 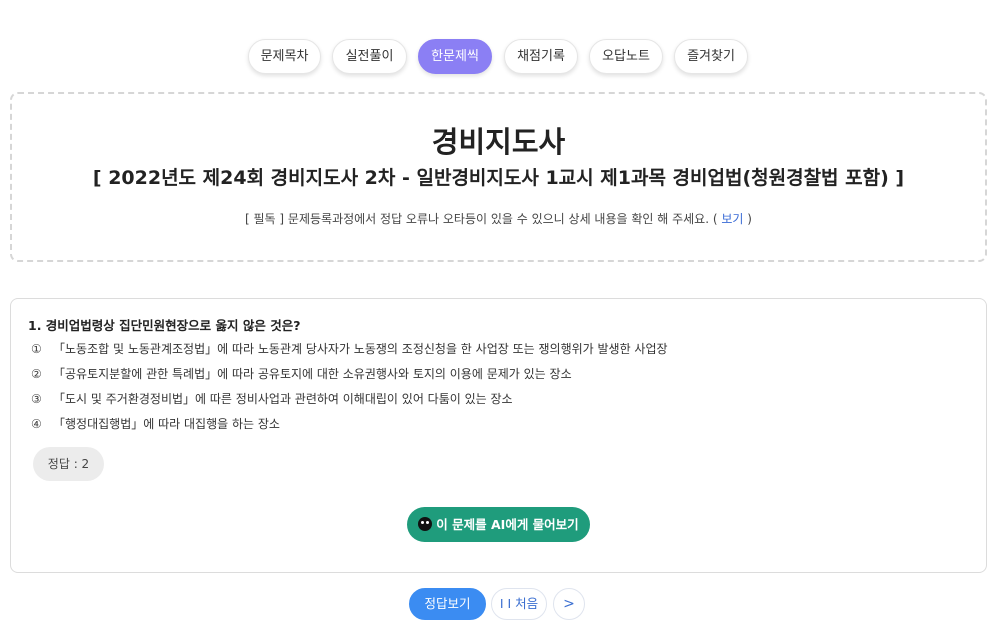 I want to click on ask-ai-label: 이 문제를 AI에게 물어보기, so click(x=507, y=524).